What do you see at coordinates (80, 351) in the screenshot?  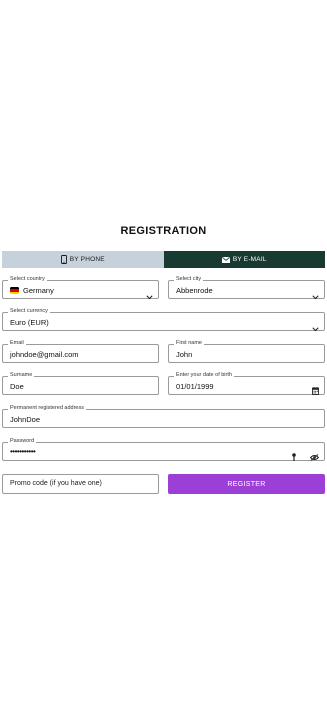 I see `email-field: Email johndoe@gmail.com` at bounding box center [80, 351].